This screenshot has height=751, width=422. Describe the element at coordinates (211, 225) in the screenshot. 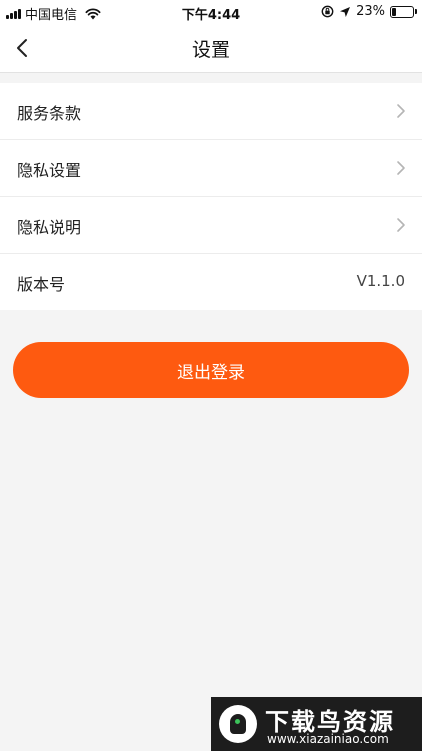

I see `settings-item-privacy-statement: 隐私说明` at that location.